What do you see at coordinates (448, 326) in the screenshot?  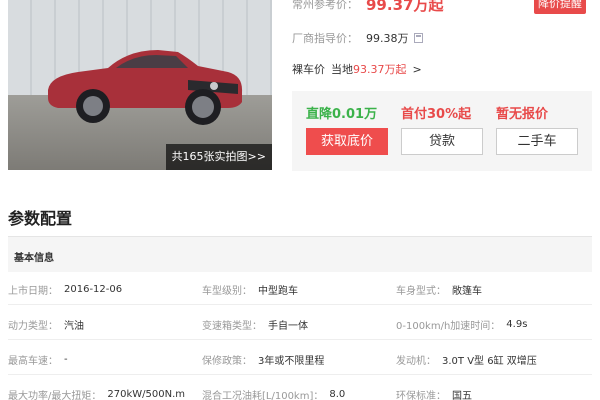 I see `param-label: 0-100km/h加速时间：` at bounding box center [448, 326].